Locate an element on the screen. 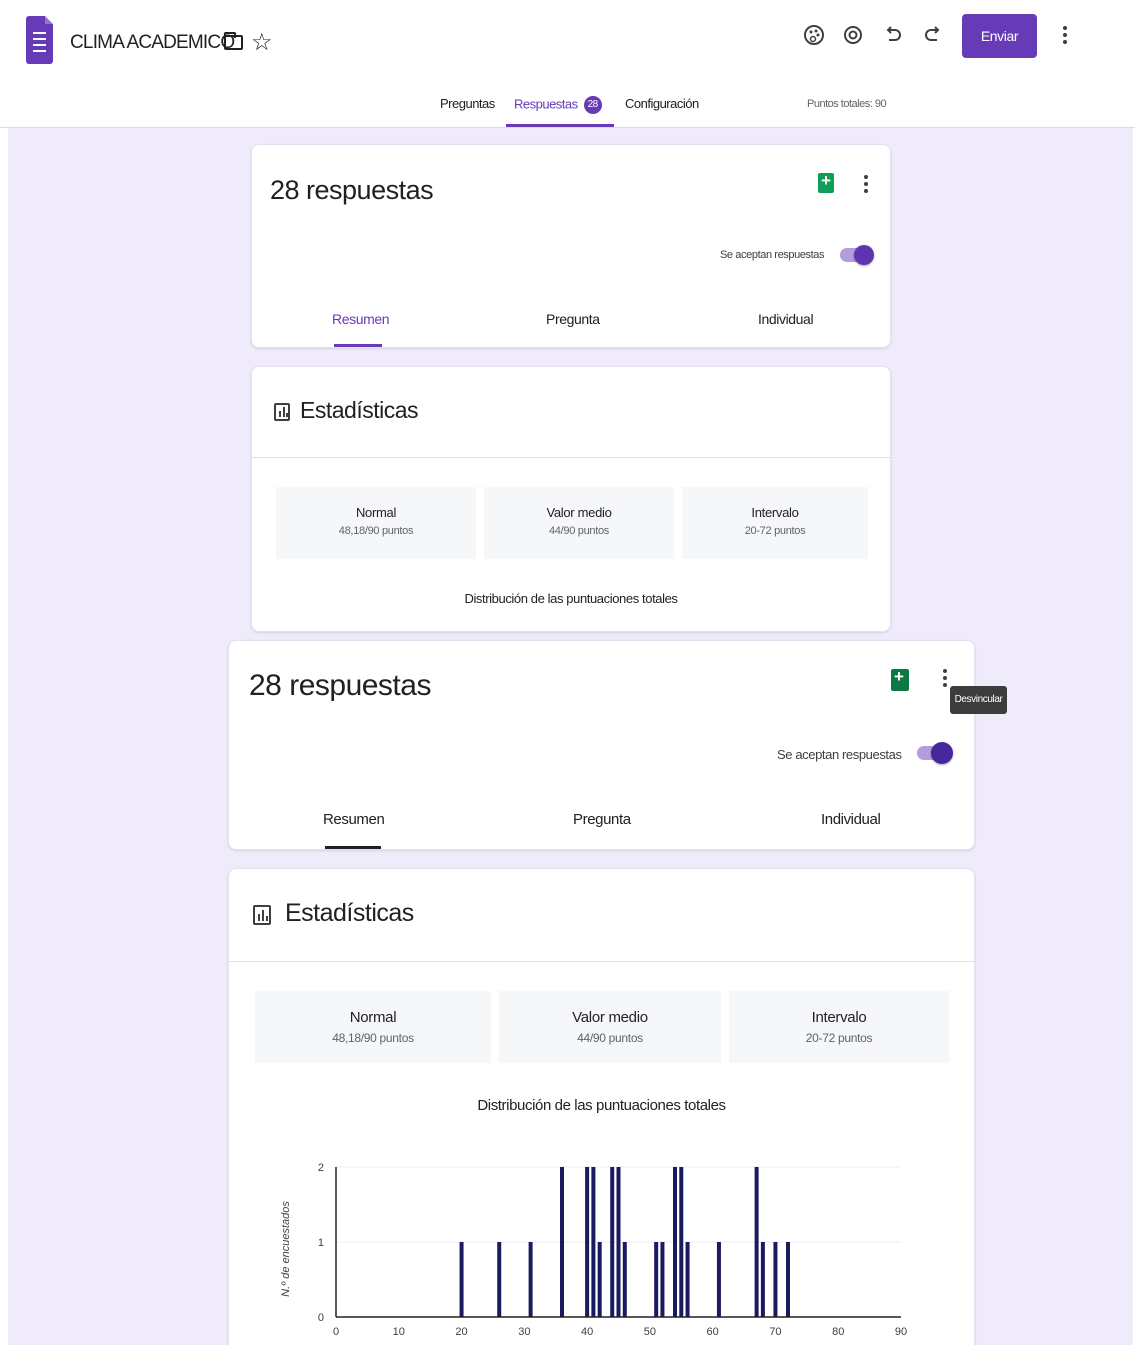 The width and height of the screenshot is (1135, 1345). folder-icon is located at coordinates (233, 41).